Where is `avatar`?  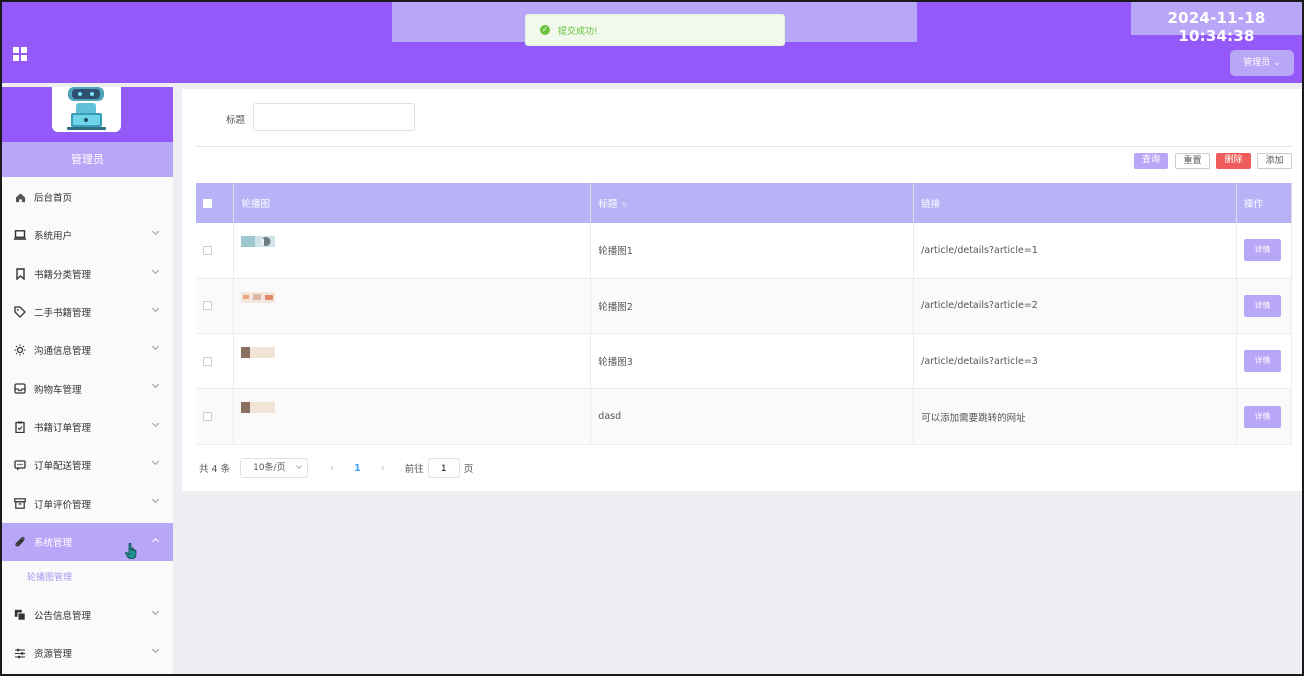 avatar is located at coordinates (86, 109).